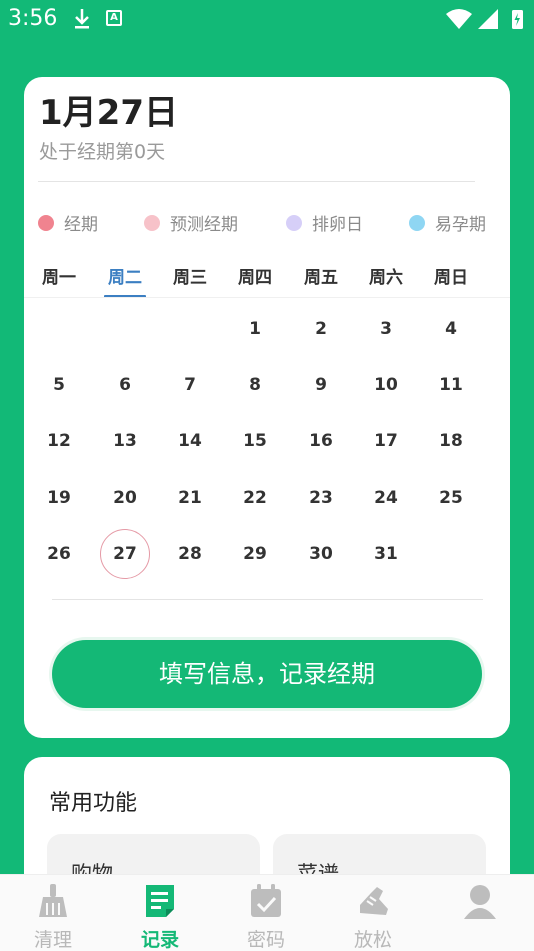 The width and height of the screenshot is (534, 951). I want to click on calendar-day: 13, so click(125, 441).